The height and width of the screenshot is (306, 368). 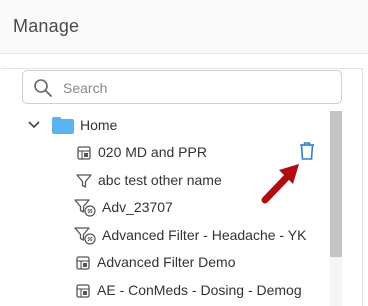 I want to click on tree-item: Adv_23707, so click(x=165, y=208).